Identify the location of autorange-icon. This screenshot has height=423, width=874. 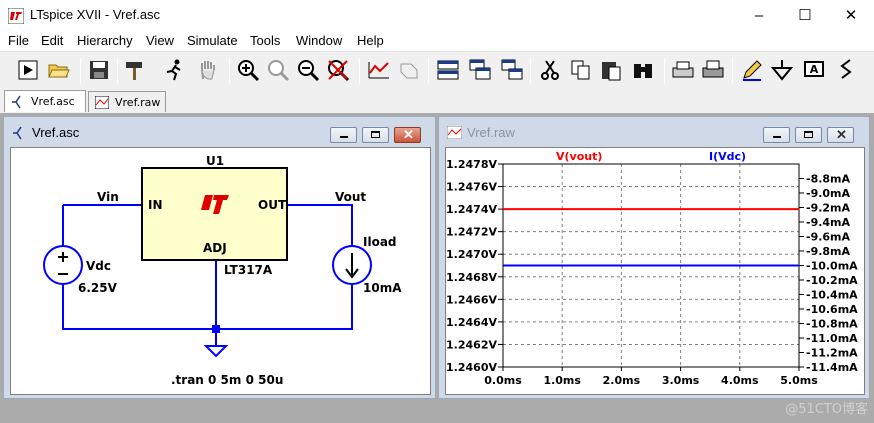
(379, 70).